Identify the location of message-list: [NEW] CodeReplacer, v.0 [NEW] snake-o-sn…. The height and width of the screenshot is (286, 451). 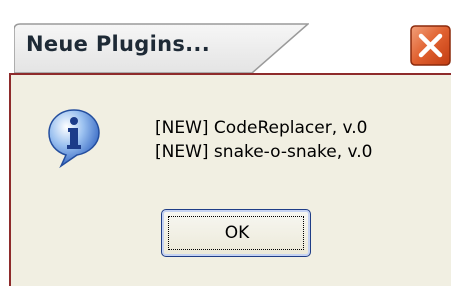
(264, 140).